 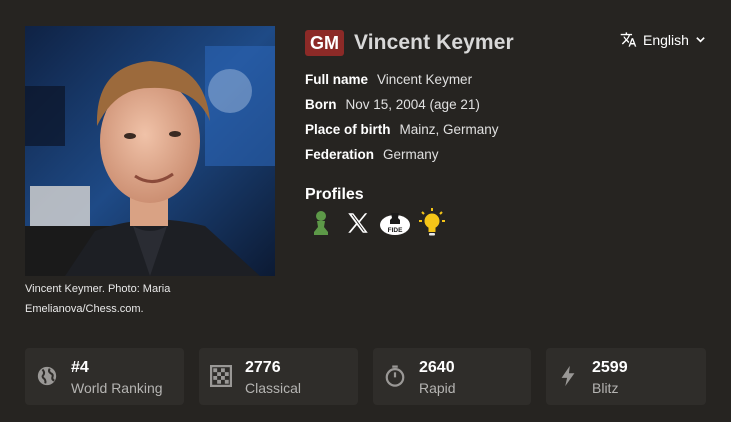 What do you see at coordinates (340, 154) in the screenshot?
I see `info-label: Federation` at bounding box center [340, 154].